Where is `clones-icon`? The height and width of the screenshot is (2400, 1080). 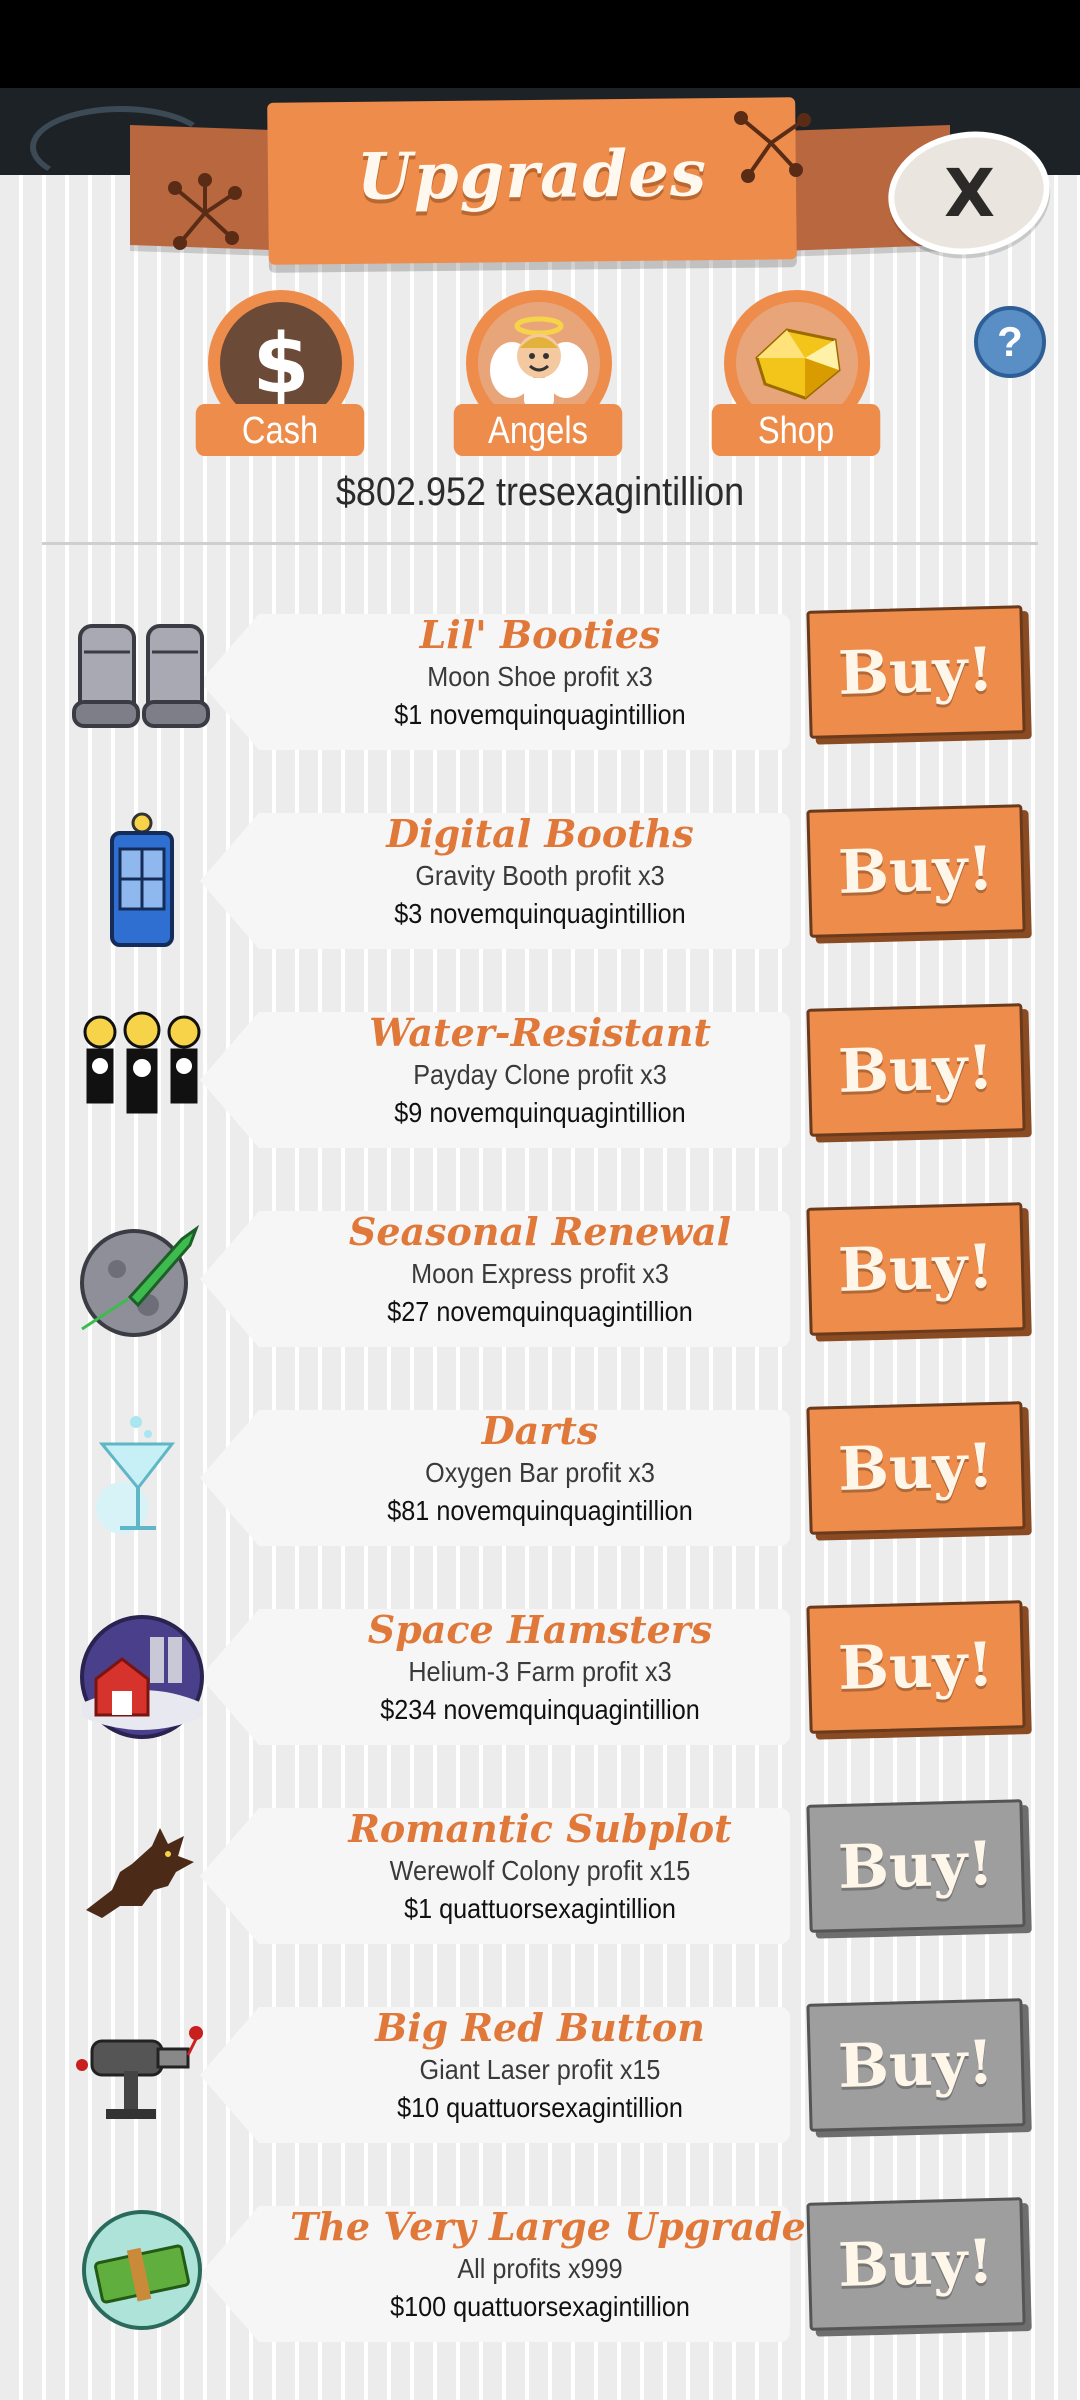 clones-icon is located at coordinates (142, 1062).